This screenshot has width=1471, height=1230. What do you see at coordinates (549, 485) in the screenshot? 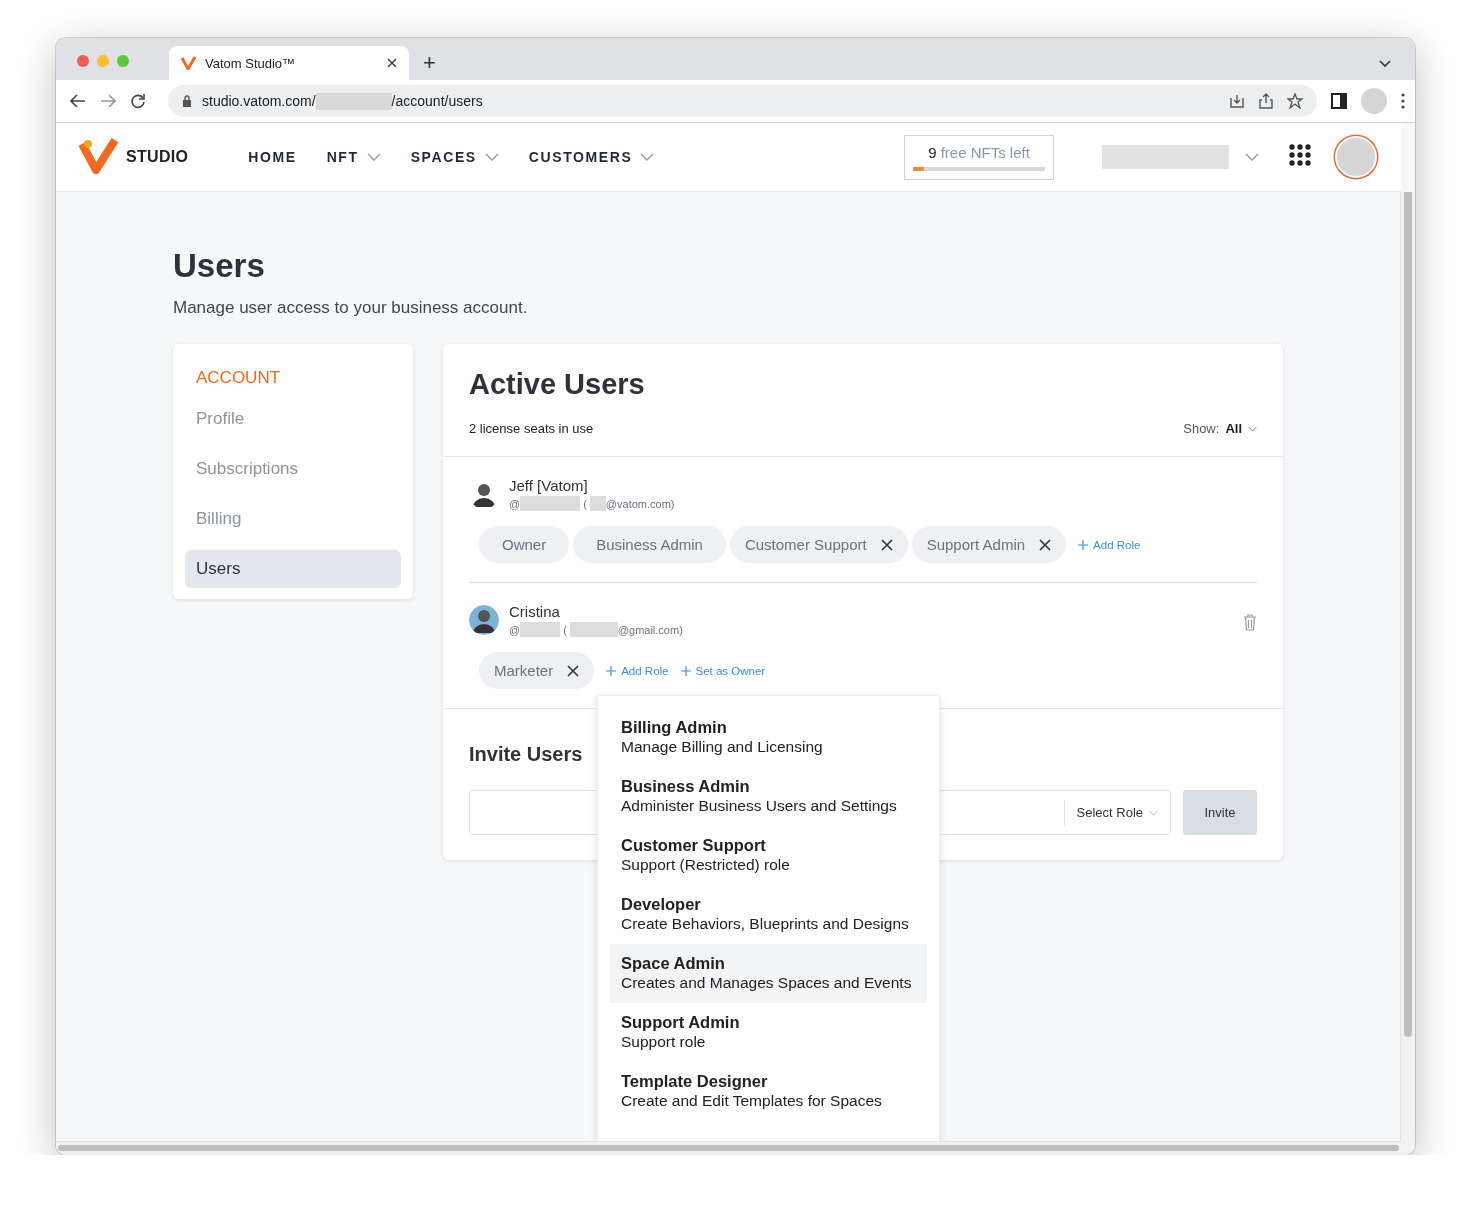
I see `user-name: Jeff [Vatom]` at bounding box center [549, 485].